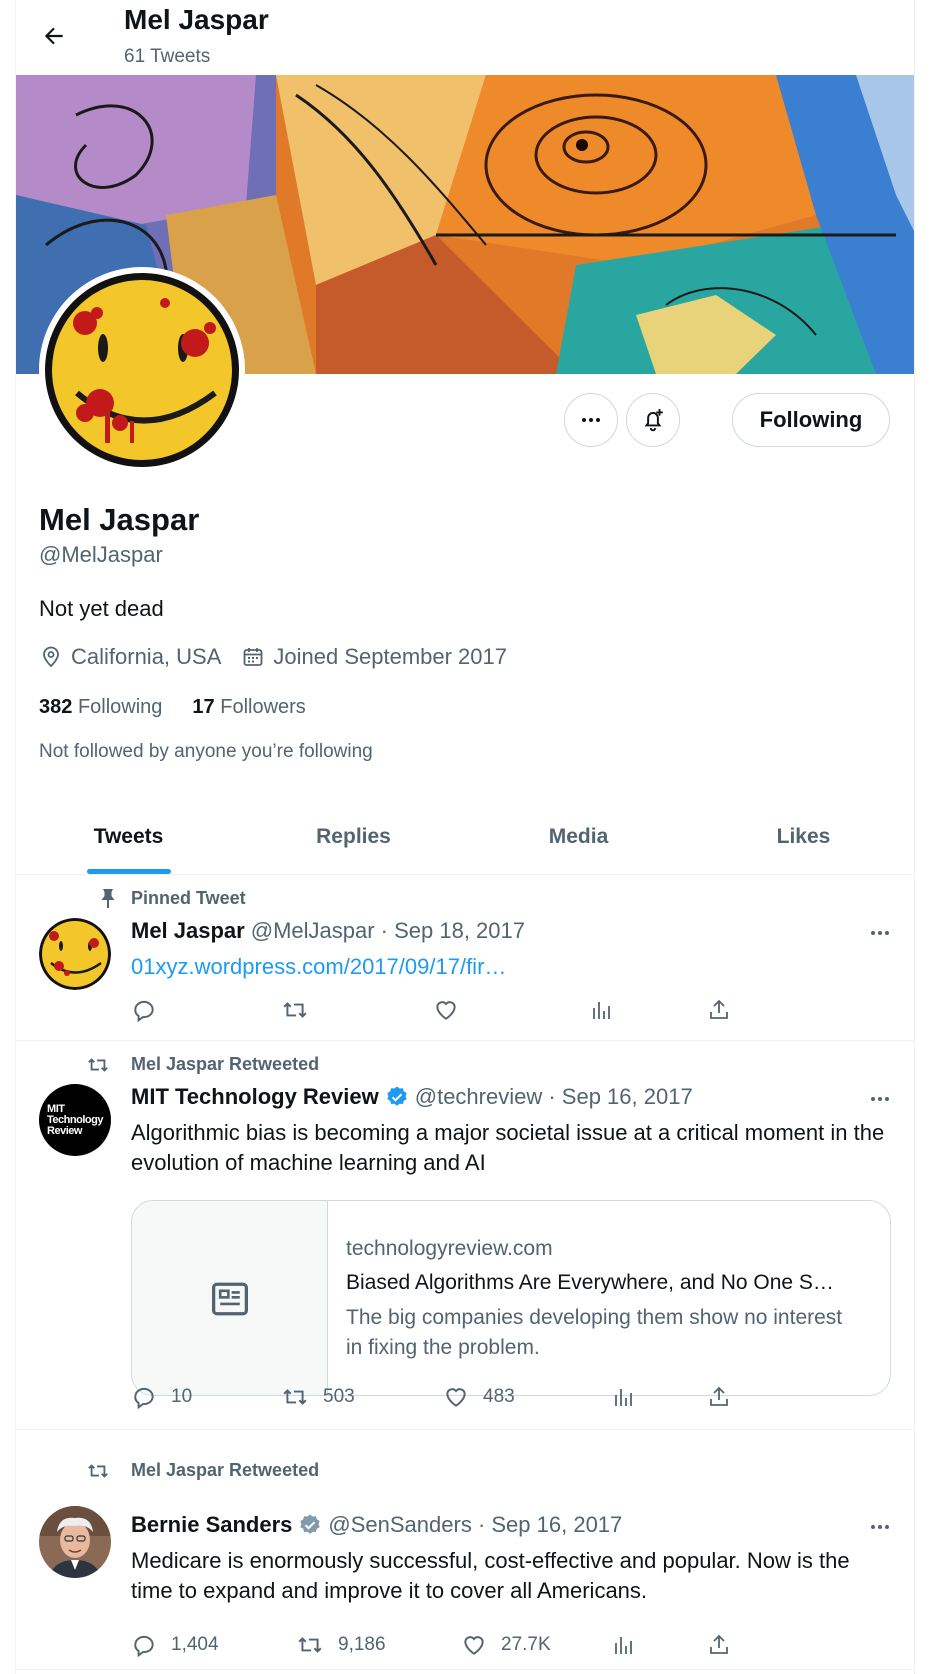 The image size is (933, 1674). I want to click on tweet-actions, so click(451, 1012).